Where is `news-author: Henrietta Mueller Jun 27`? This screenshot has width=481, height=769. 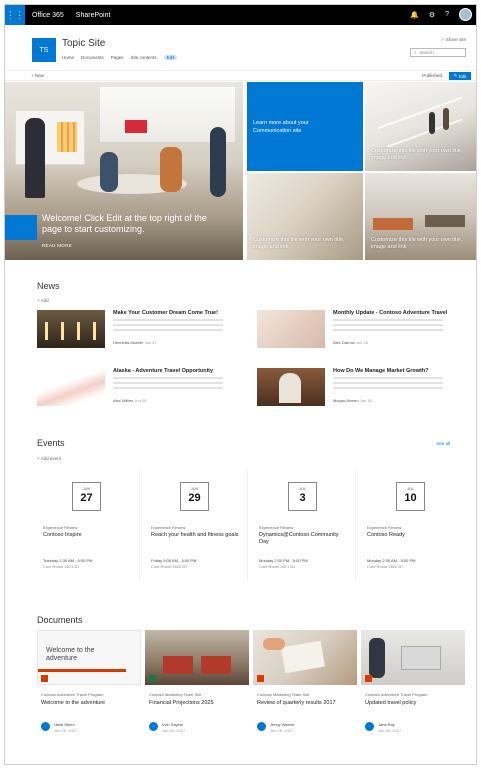
news-author: Henrietta Mueller Jun 27 is located at coordinates (135, 342).